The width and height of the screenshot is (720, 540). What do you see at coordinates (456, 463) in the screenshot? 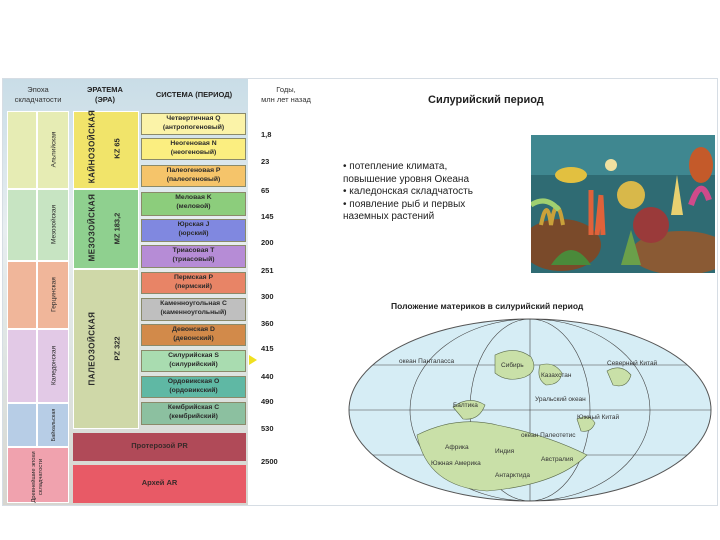
I see `map-label: Южная Америка` at bounding box center [456, 463].